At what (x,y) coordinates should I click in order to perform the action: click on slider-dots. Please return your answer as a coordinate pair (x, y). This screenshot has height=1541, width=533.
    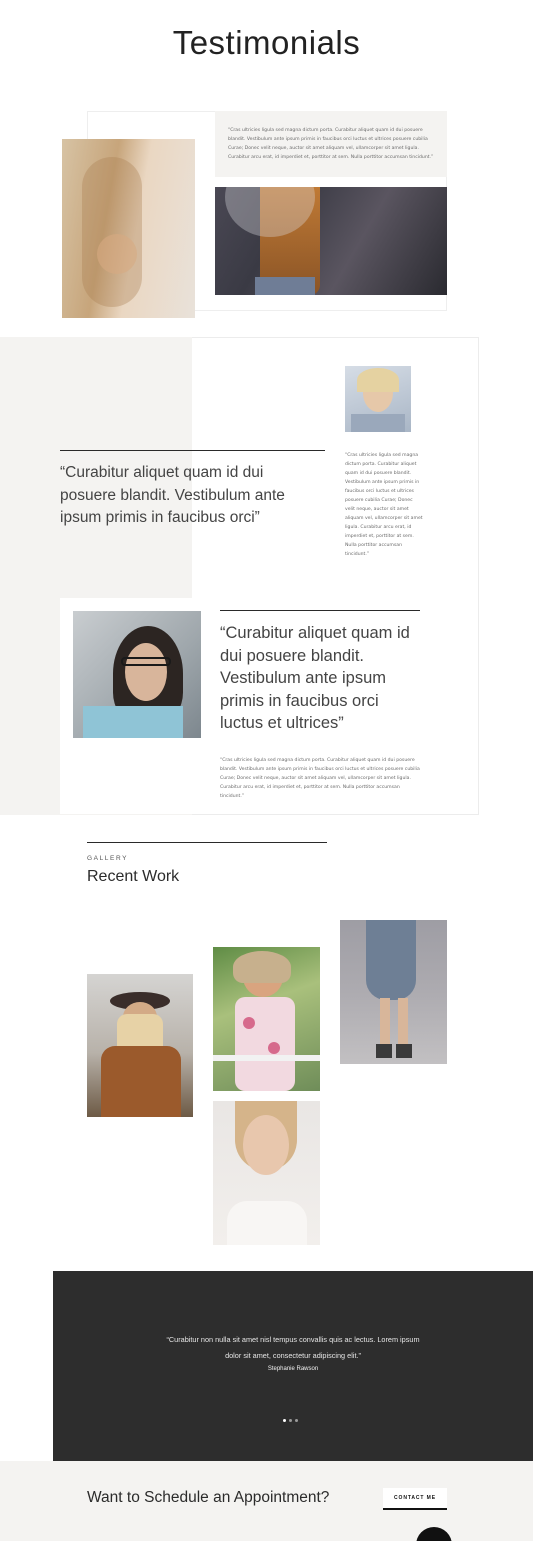
    Looking at the image, I should click on (293, 1421).